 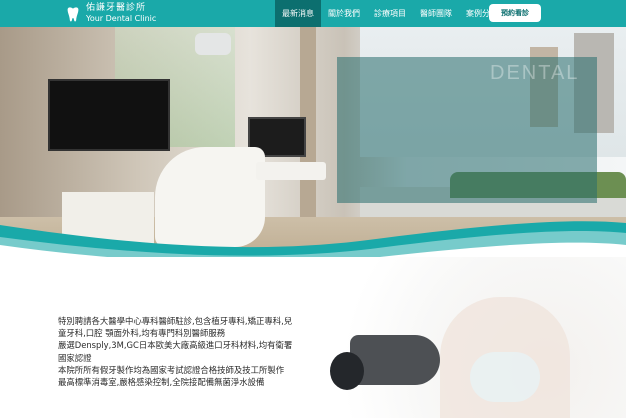 I want to click on intro-line: 童牙科,口腔 顎面外科,均有專門科別醫師服務, so click(x=142, y=333).